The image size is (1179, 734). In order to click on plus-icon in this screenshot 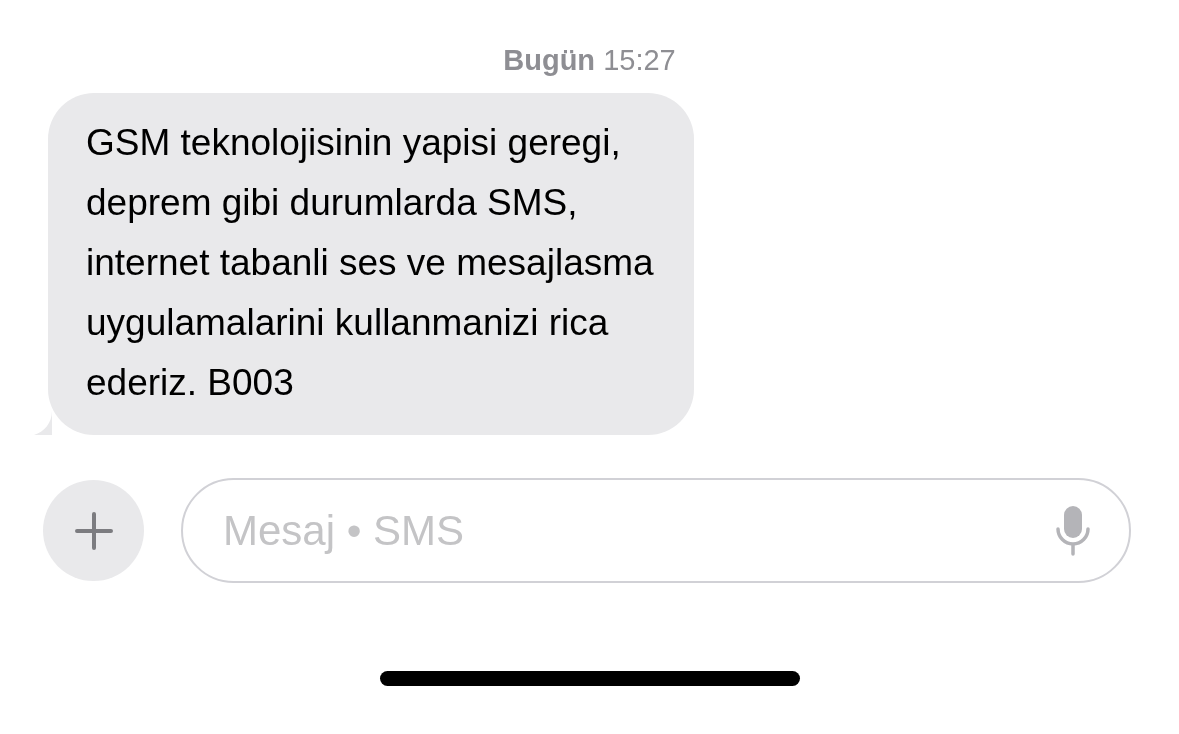, I will do `click(93, 530)`.